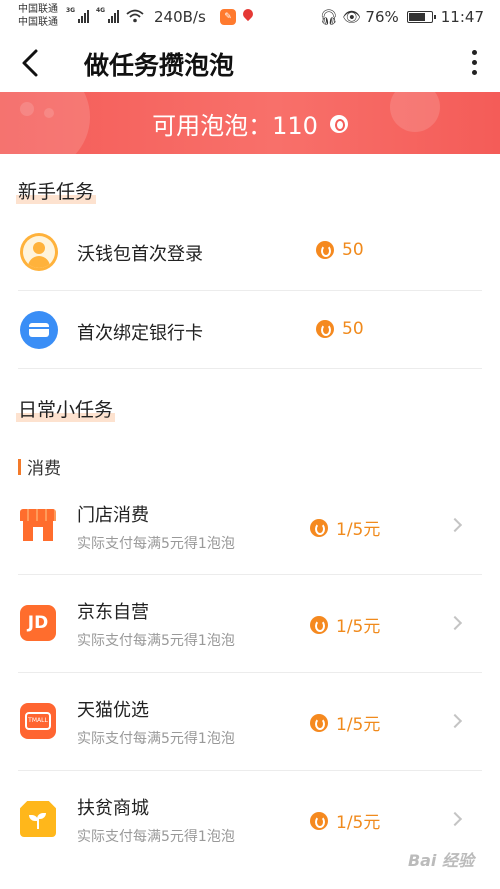 This screenshot has width=500, height=889. I want to click on headset-icon: 🎧︎, so click(329, 17).